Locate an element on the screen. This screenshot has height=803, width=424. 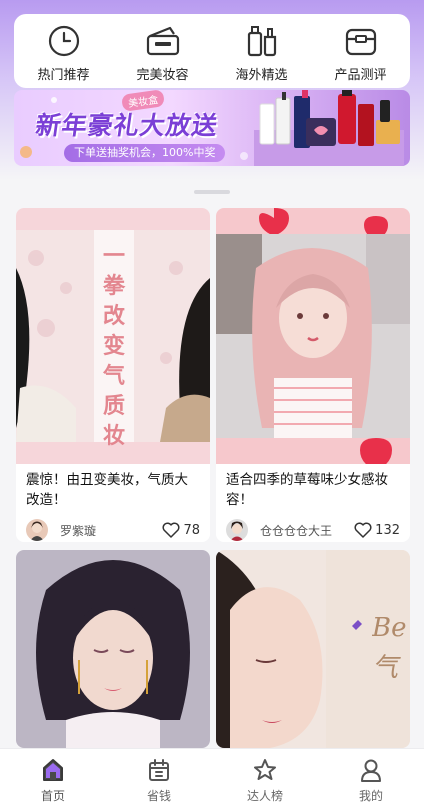
like-count: 132 is located at coordinates (387, 530).